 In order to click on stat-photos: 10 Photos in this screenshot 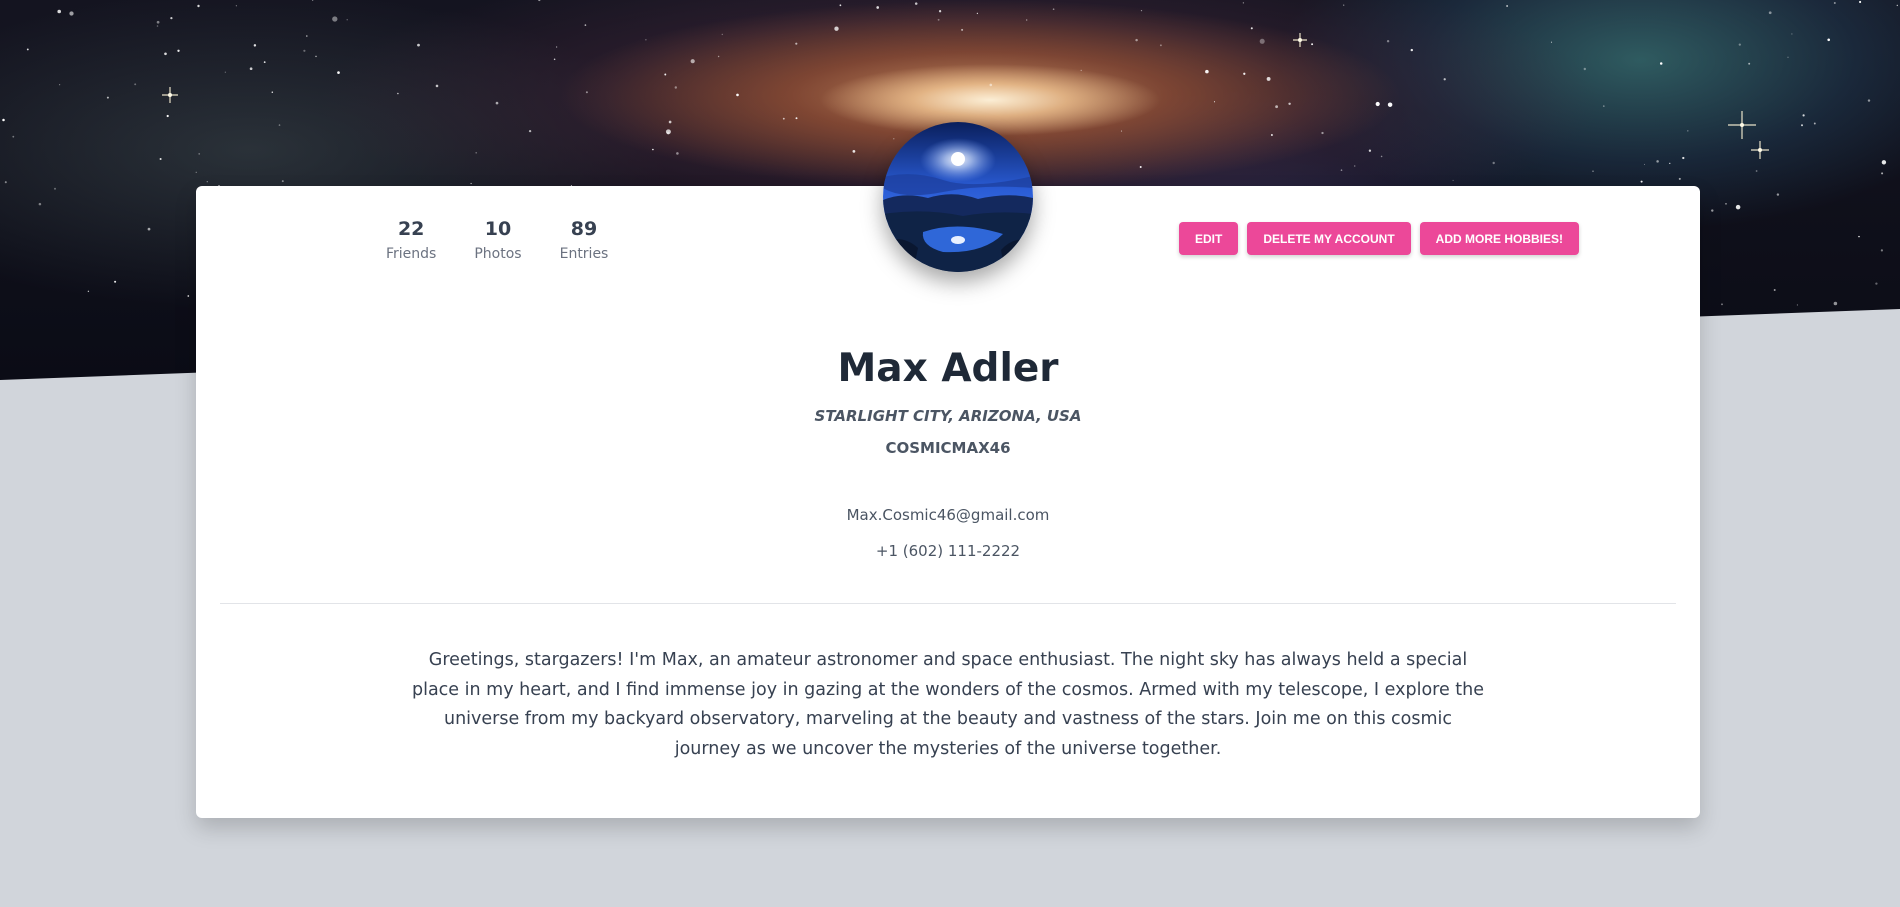, I will do `click(497, 240)`.